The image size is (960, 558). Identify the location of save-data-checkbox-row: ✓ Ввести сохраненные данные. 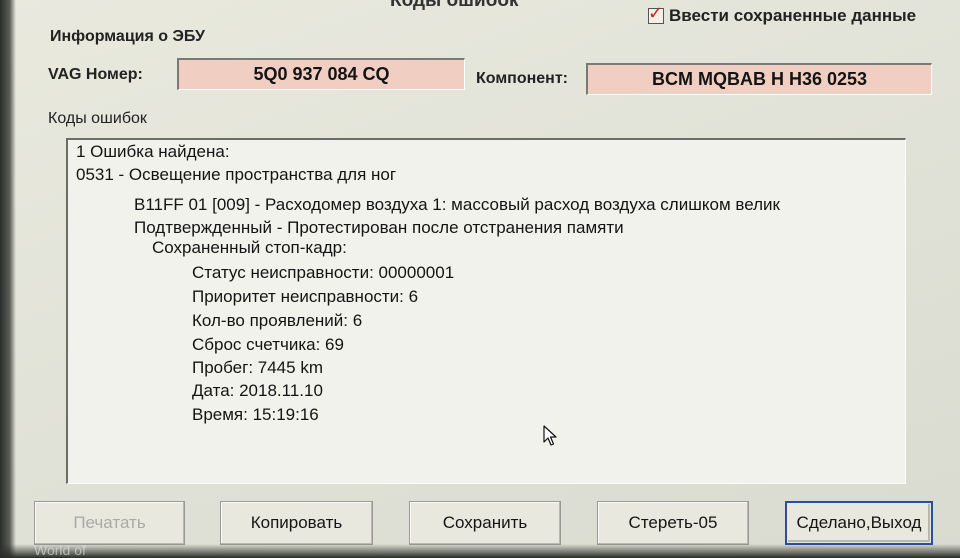
(782, 14).